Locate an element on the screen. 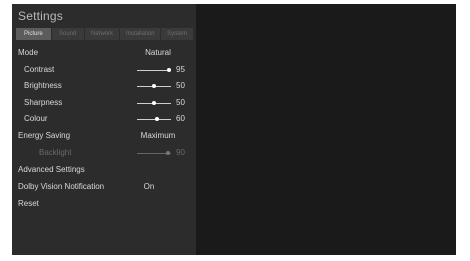 The width and height of the screenshot is (470, 261). backlight-value: 90 is located at coordinates (180, 152).